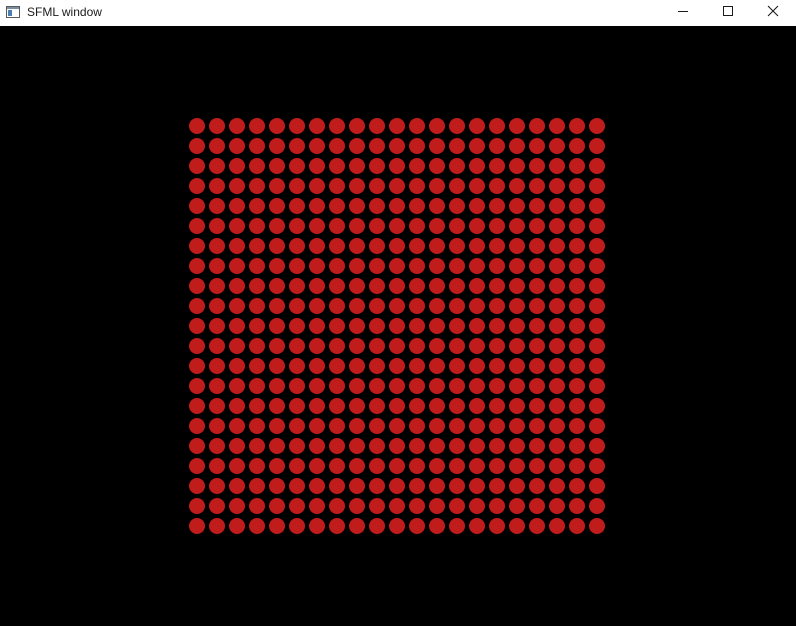  I want to click on maximize-icon, so click(728, 13).